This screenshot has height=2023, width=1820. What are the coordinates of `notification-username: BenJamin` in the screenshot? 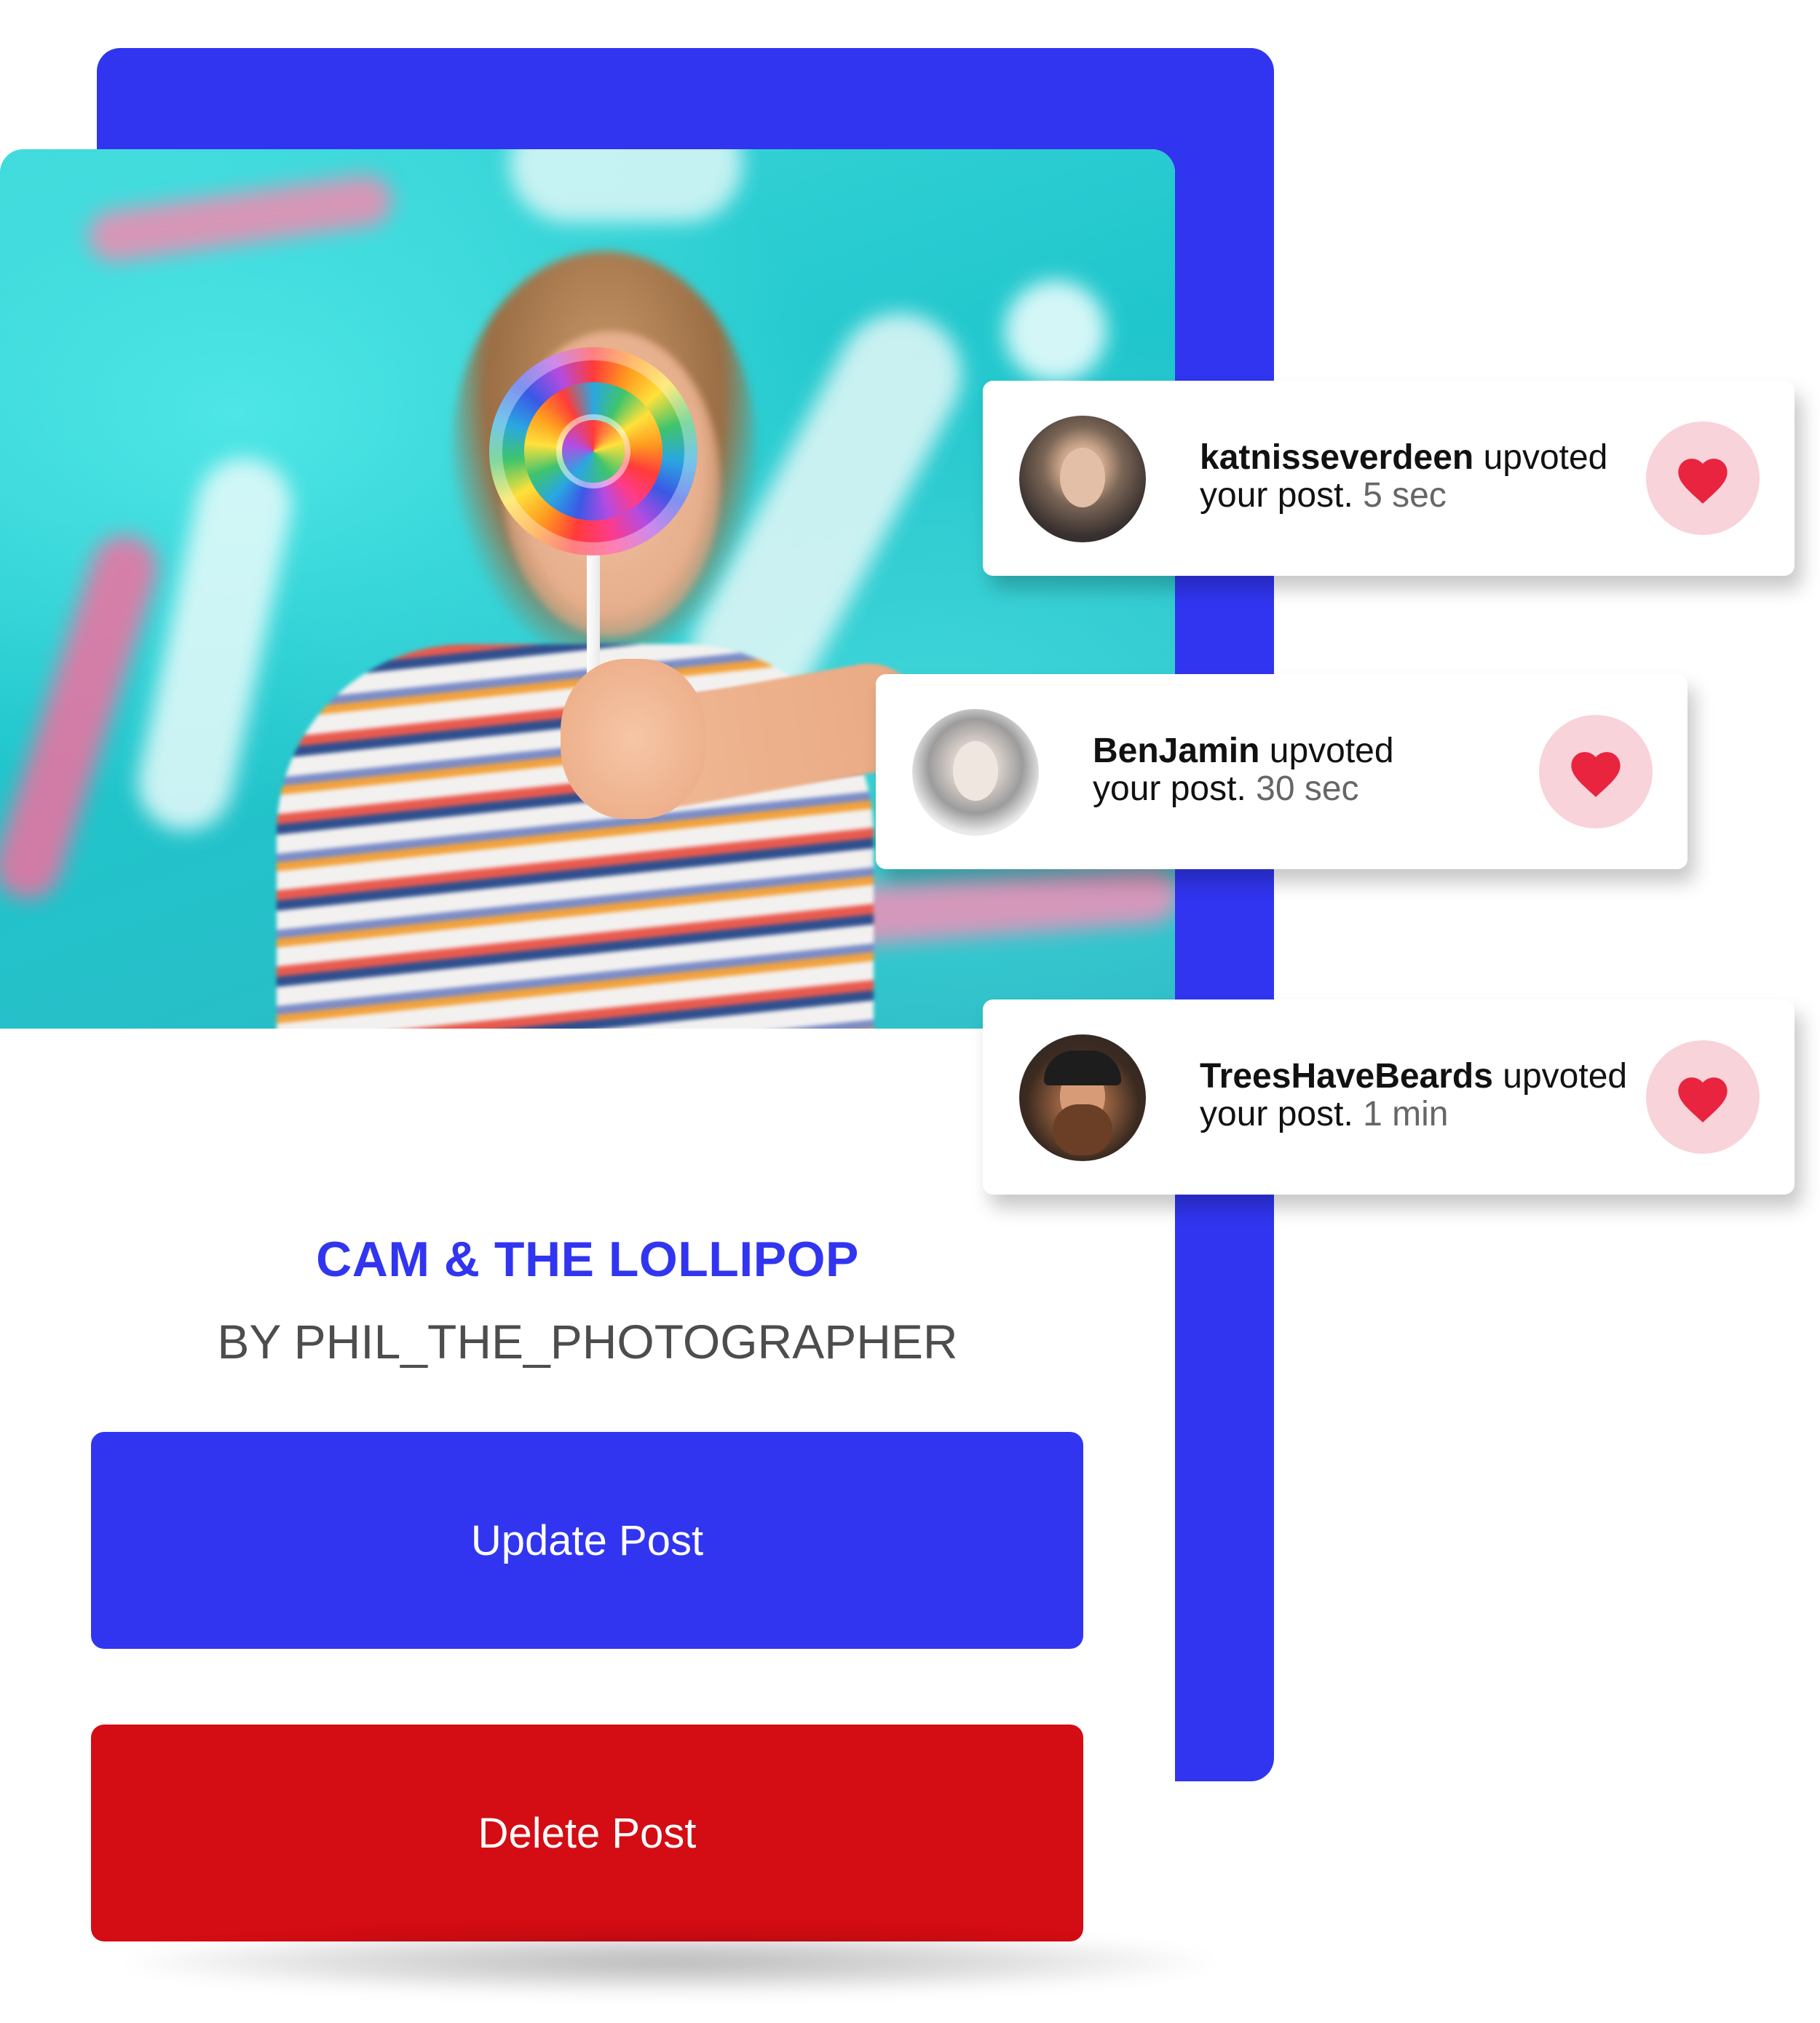 It's located at (1176, 751).